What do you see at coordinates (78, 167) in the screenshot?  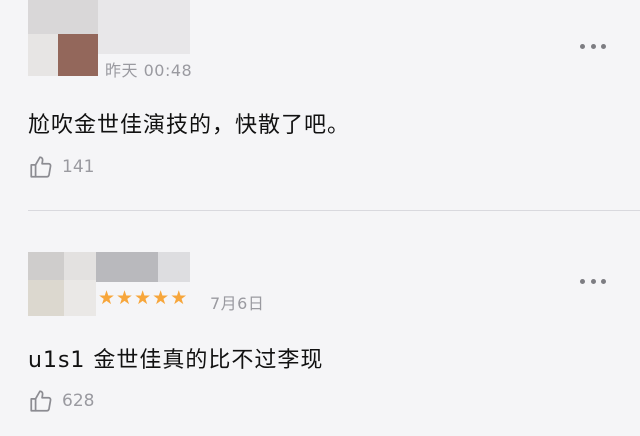 I see `like-count: 141` at bounding box center [78, 167].